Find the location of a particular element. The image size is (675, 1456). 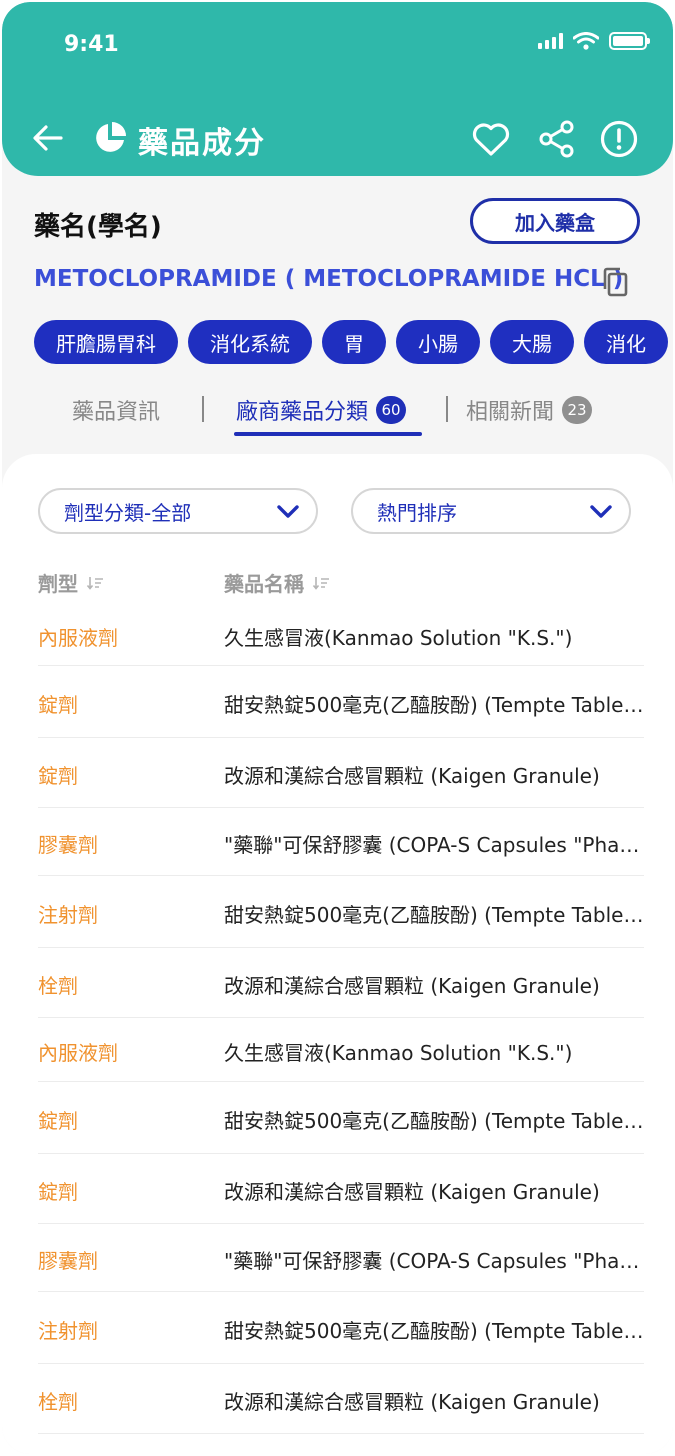

wifi-icon is located at coordinates (586, 41).